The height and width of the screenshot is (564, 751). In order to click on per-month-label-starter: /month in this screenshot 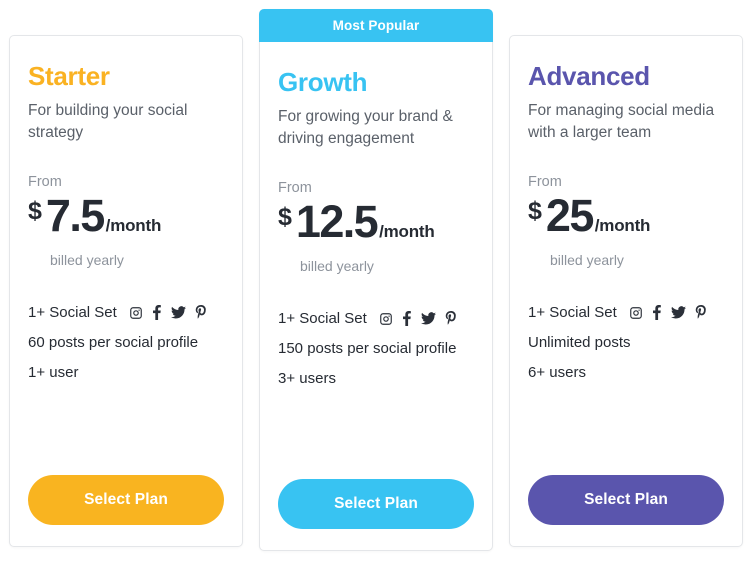, I will do `click(133, 225)`.